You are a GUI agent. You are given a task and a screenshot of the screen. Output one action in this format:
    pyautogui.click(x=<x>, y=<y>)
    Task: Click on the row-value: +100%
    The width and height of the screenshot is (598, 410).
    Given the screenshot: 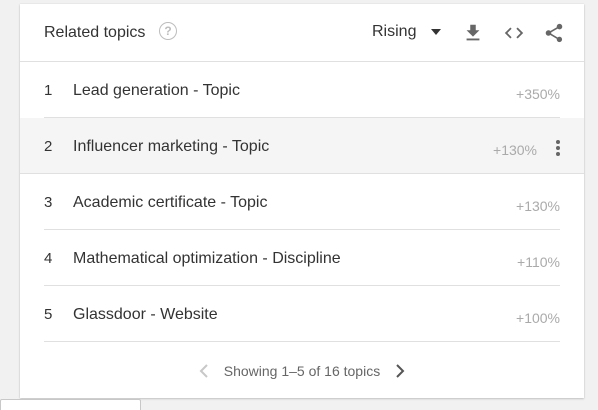 What is the action you would take?
    pyautogui.click(x=538, y=318)
    